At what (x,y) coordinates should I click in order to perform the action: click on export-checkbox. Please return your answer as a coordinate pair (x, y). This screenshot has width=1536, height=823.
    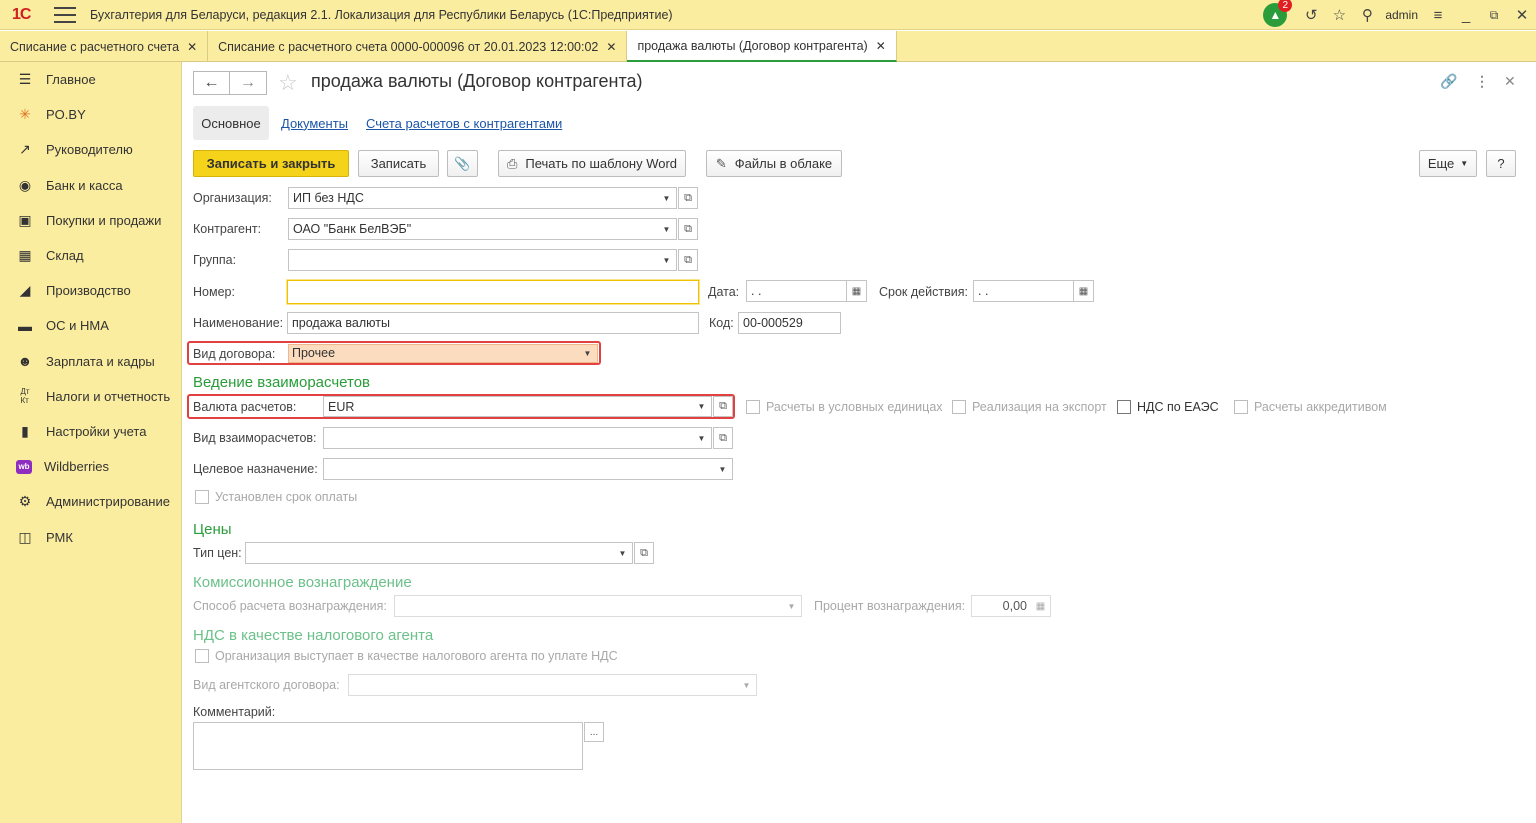
    Looking at the image, I should click on (959, 407).